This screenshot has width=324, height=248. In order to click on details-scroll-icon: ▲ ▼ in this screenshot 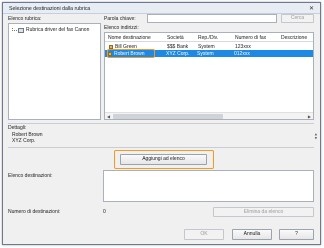, I will do `click(316, 136)`.